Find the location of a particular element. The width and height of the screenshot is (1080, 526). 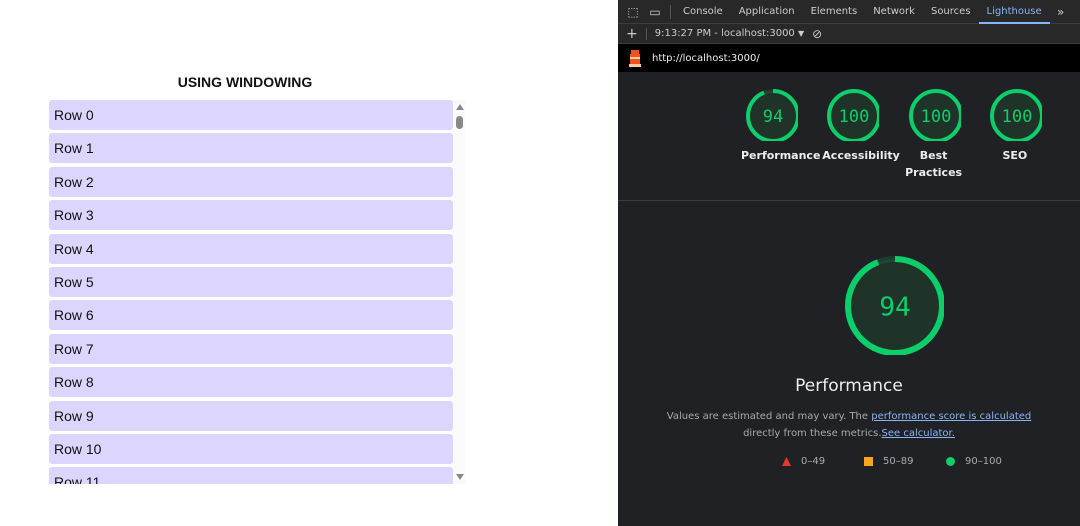

legend-label: 90–100 is located at coordinates (983, 461).